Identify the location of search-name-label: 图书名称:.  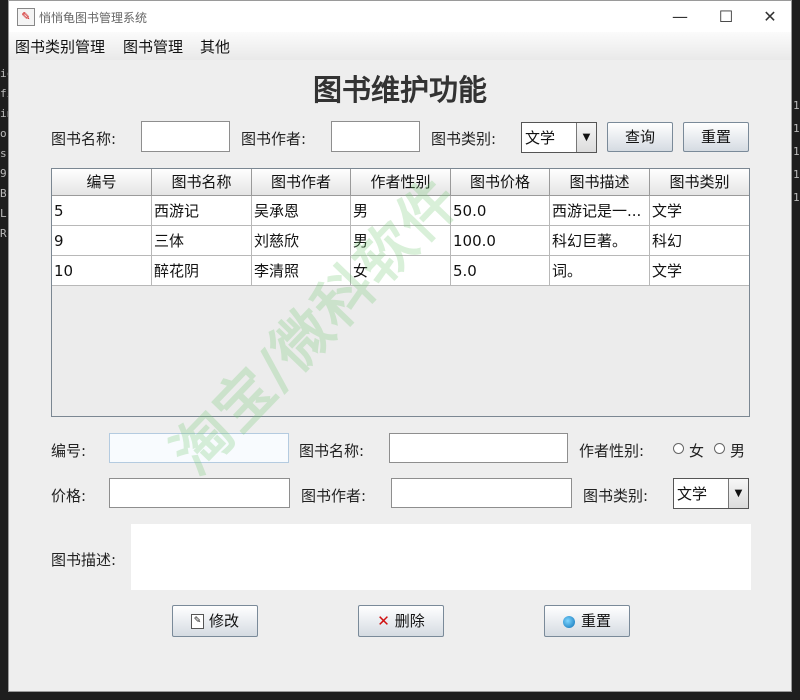
(84, 139).